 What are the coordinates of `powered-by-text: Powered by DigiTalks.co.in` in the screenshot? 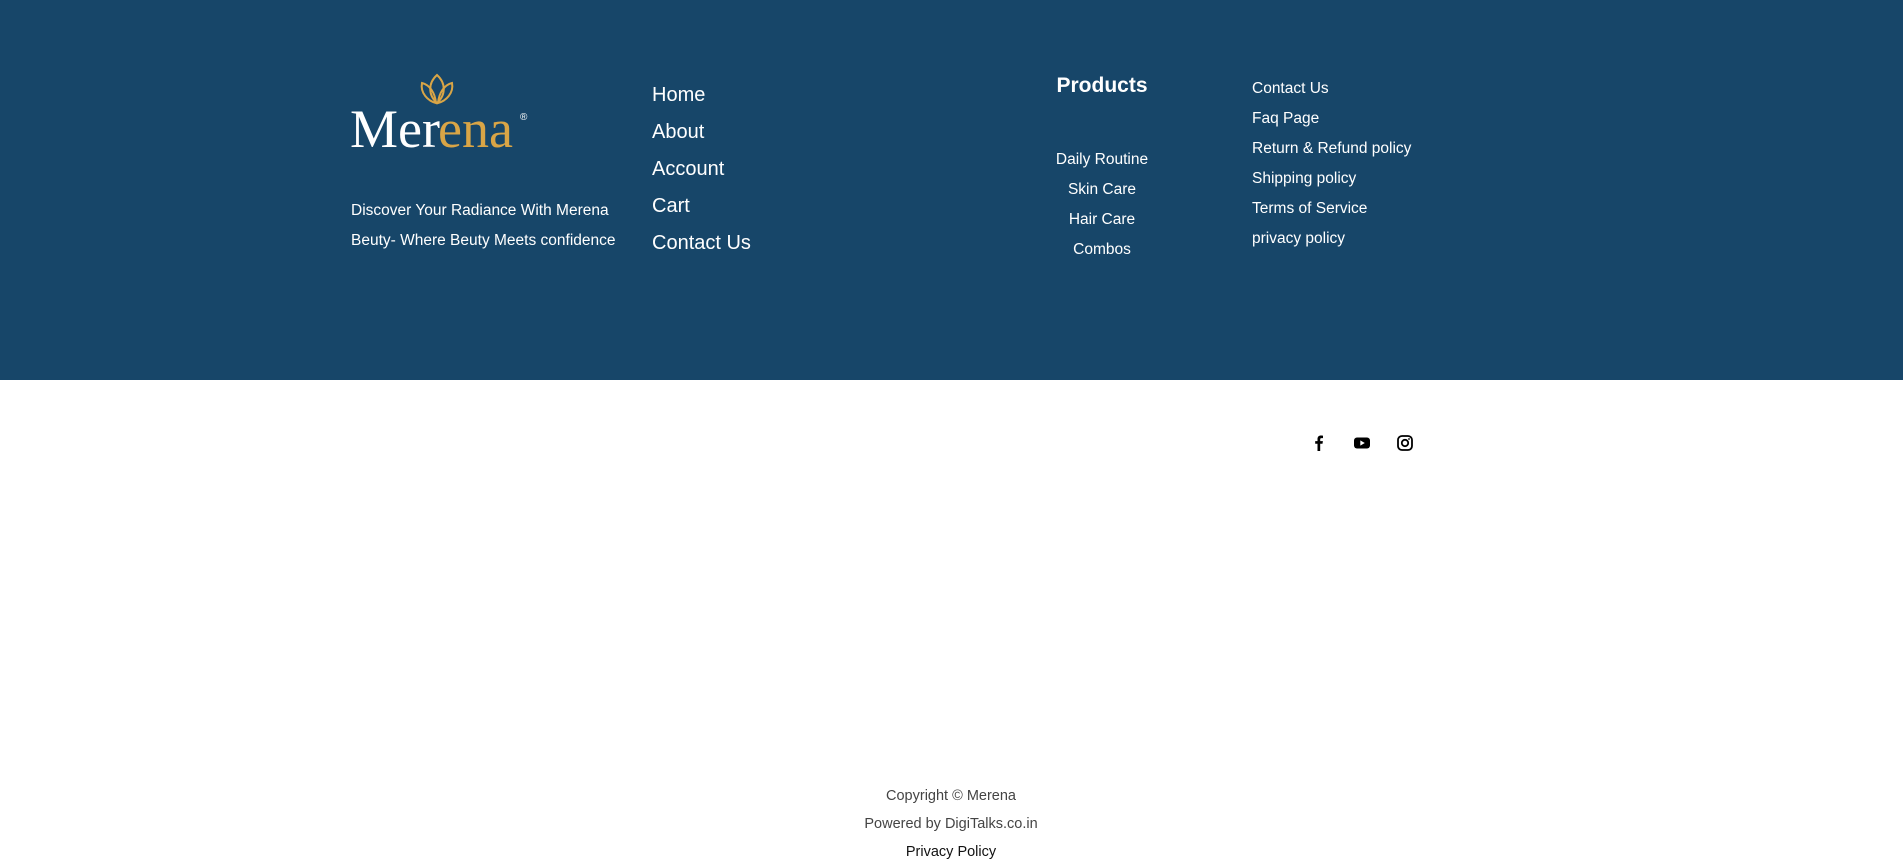 It's located at (951, 824).